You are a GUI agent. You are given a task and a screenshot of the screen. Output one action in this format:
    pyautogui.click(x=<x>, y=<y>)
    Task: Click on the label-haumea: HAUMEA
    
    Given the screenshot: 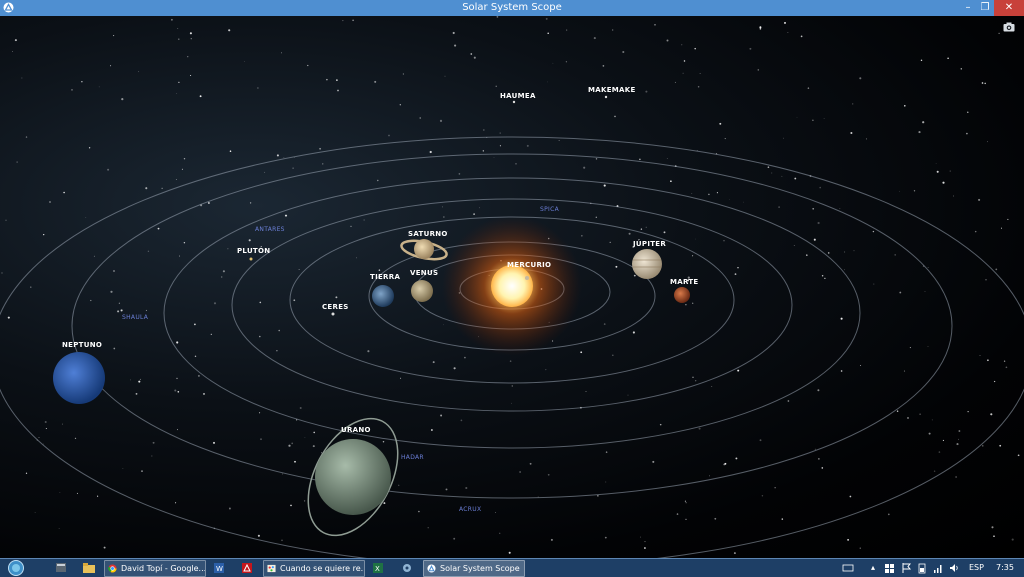 What is the action you would take?
    pyautogui.click(x=518, y=96)
    